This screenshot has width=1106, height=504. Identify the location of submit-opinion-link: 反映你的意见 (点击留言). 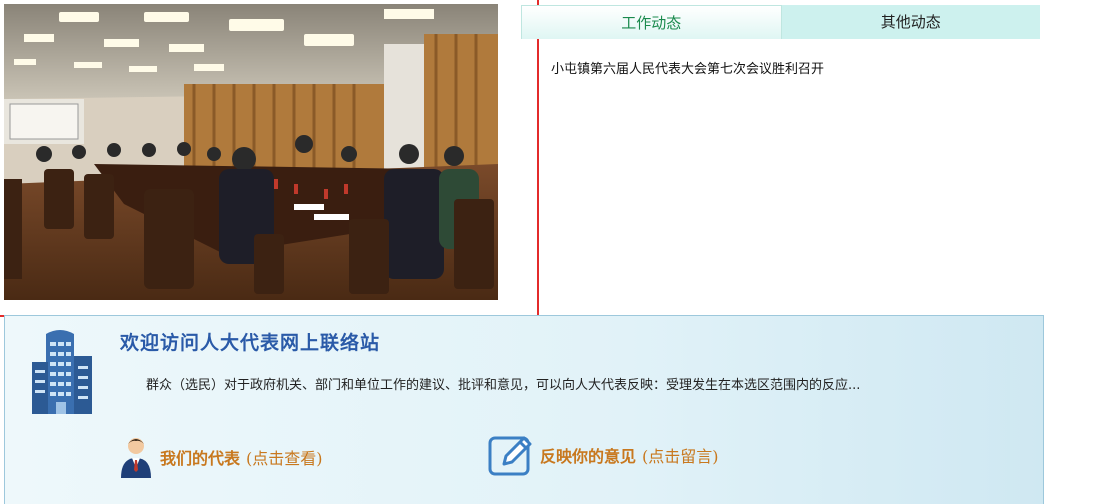
(603, 455).